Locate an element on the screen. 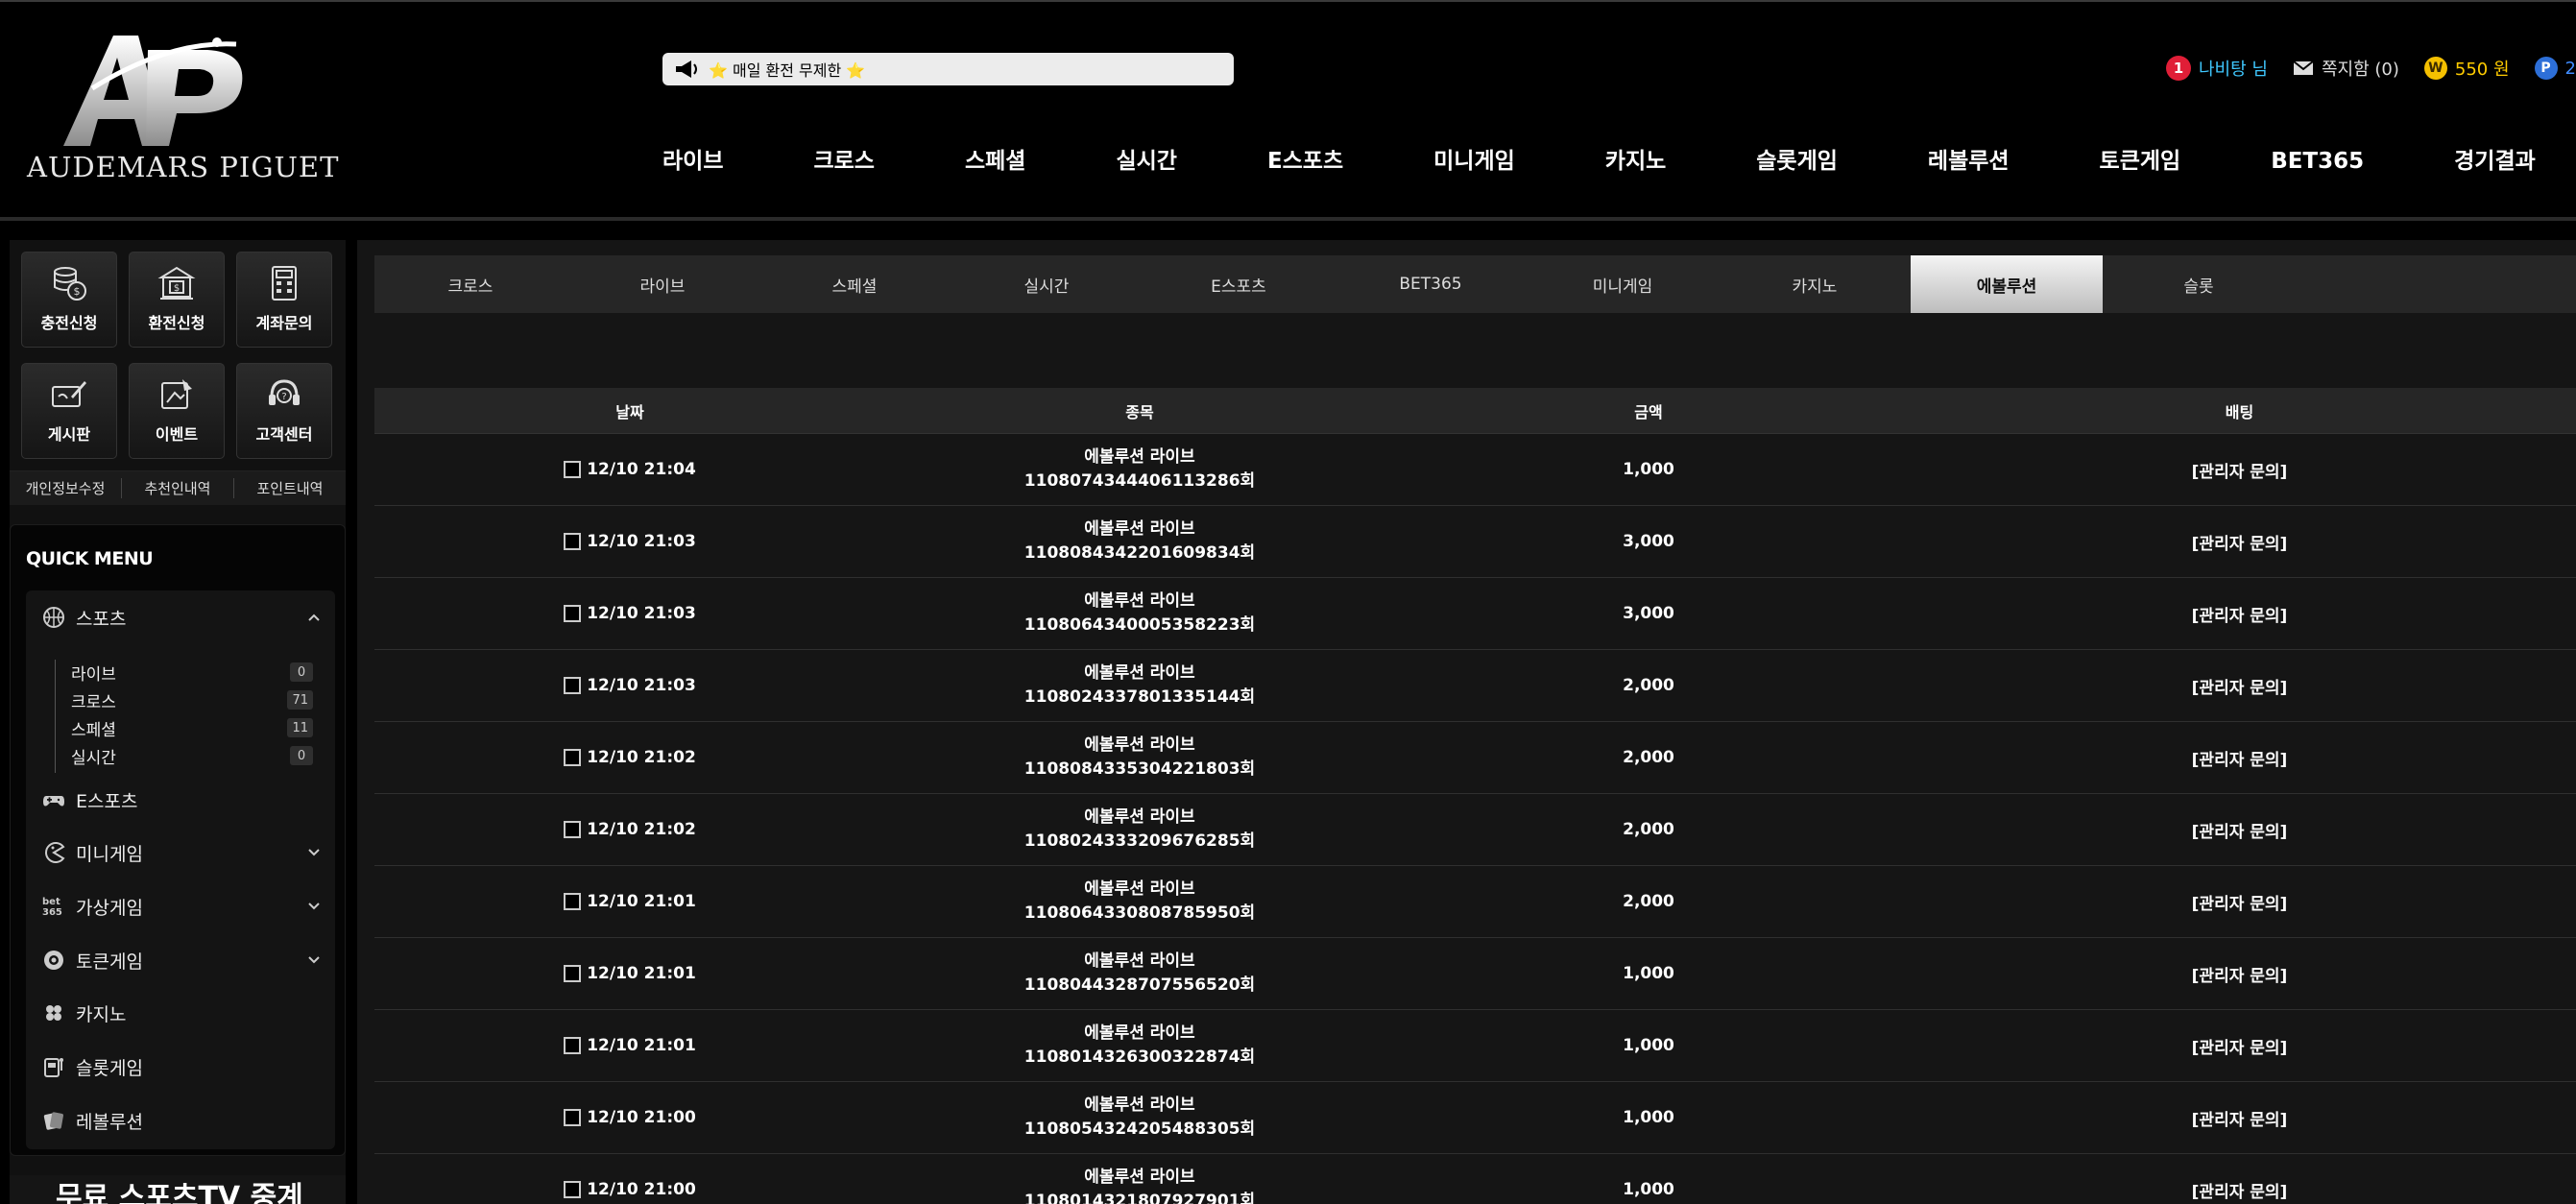  sub-special: 스페셜 11 is located at coordinates (192, 728).